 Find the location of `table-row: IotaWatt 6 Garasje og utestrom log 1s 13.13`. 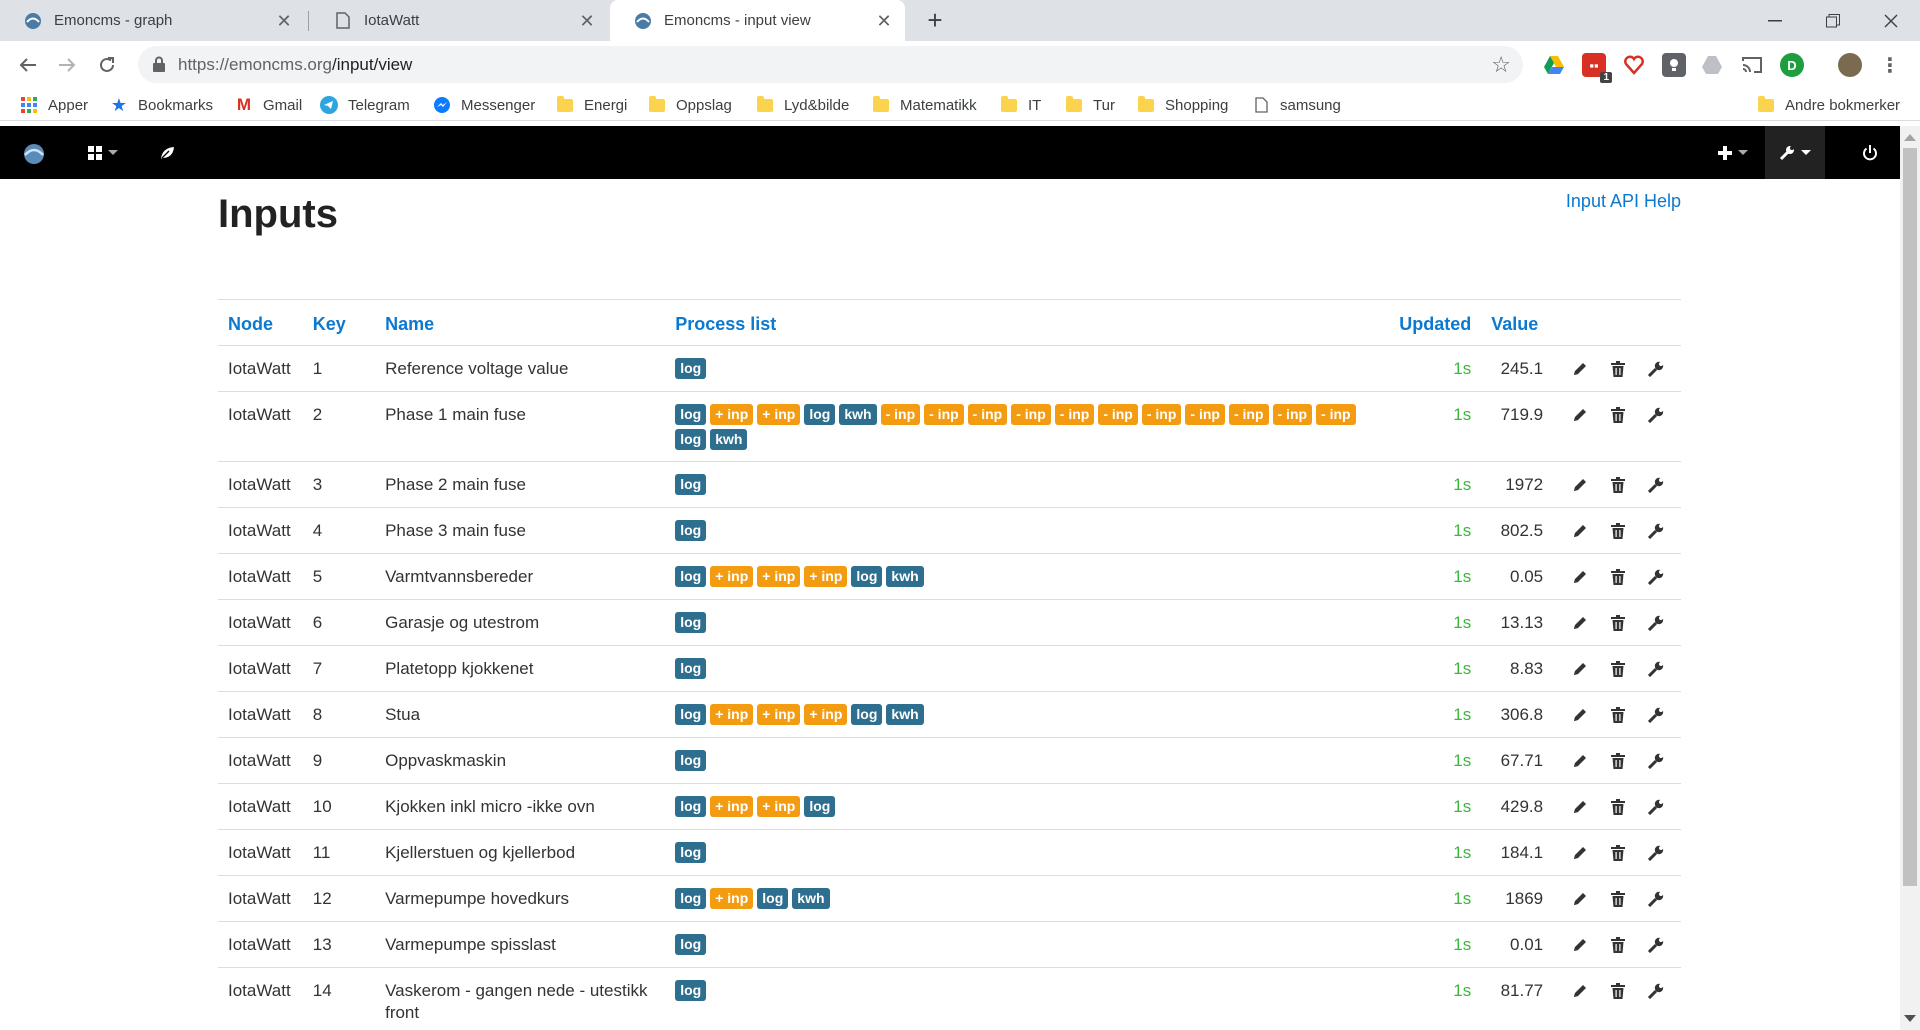

table-row: IotaWatt 6 Garasje og utestrom log 1s 13.13 is located at coordinates (949, 622).